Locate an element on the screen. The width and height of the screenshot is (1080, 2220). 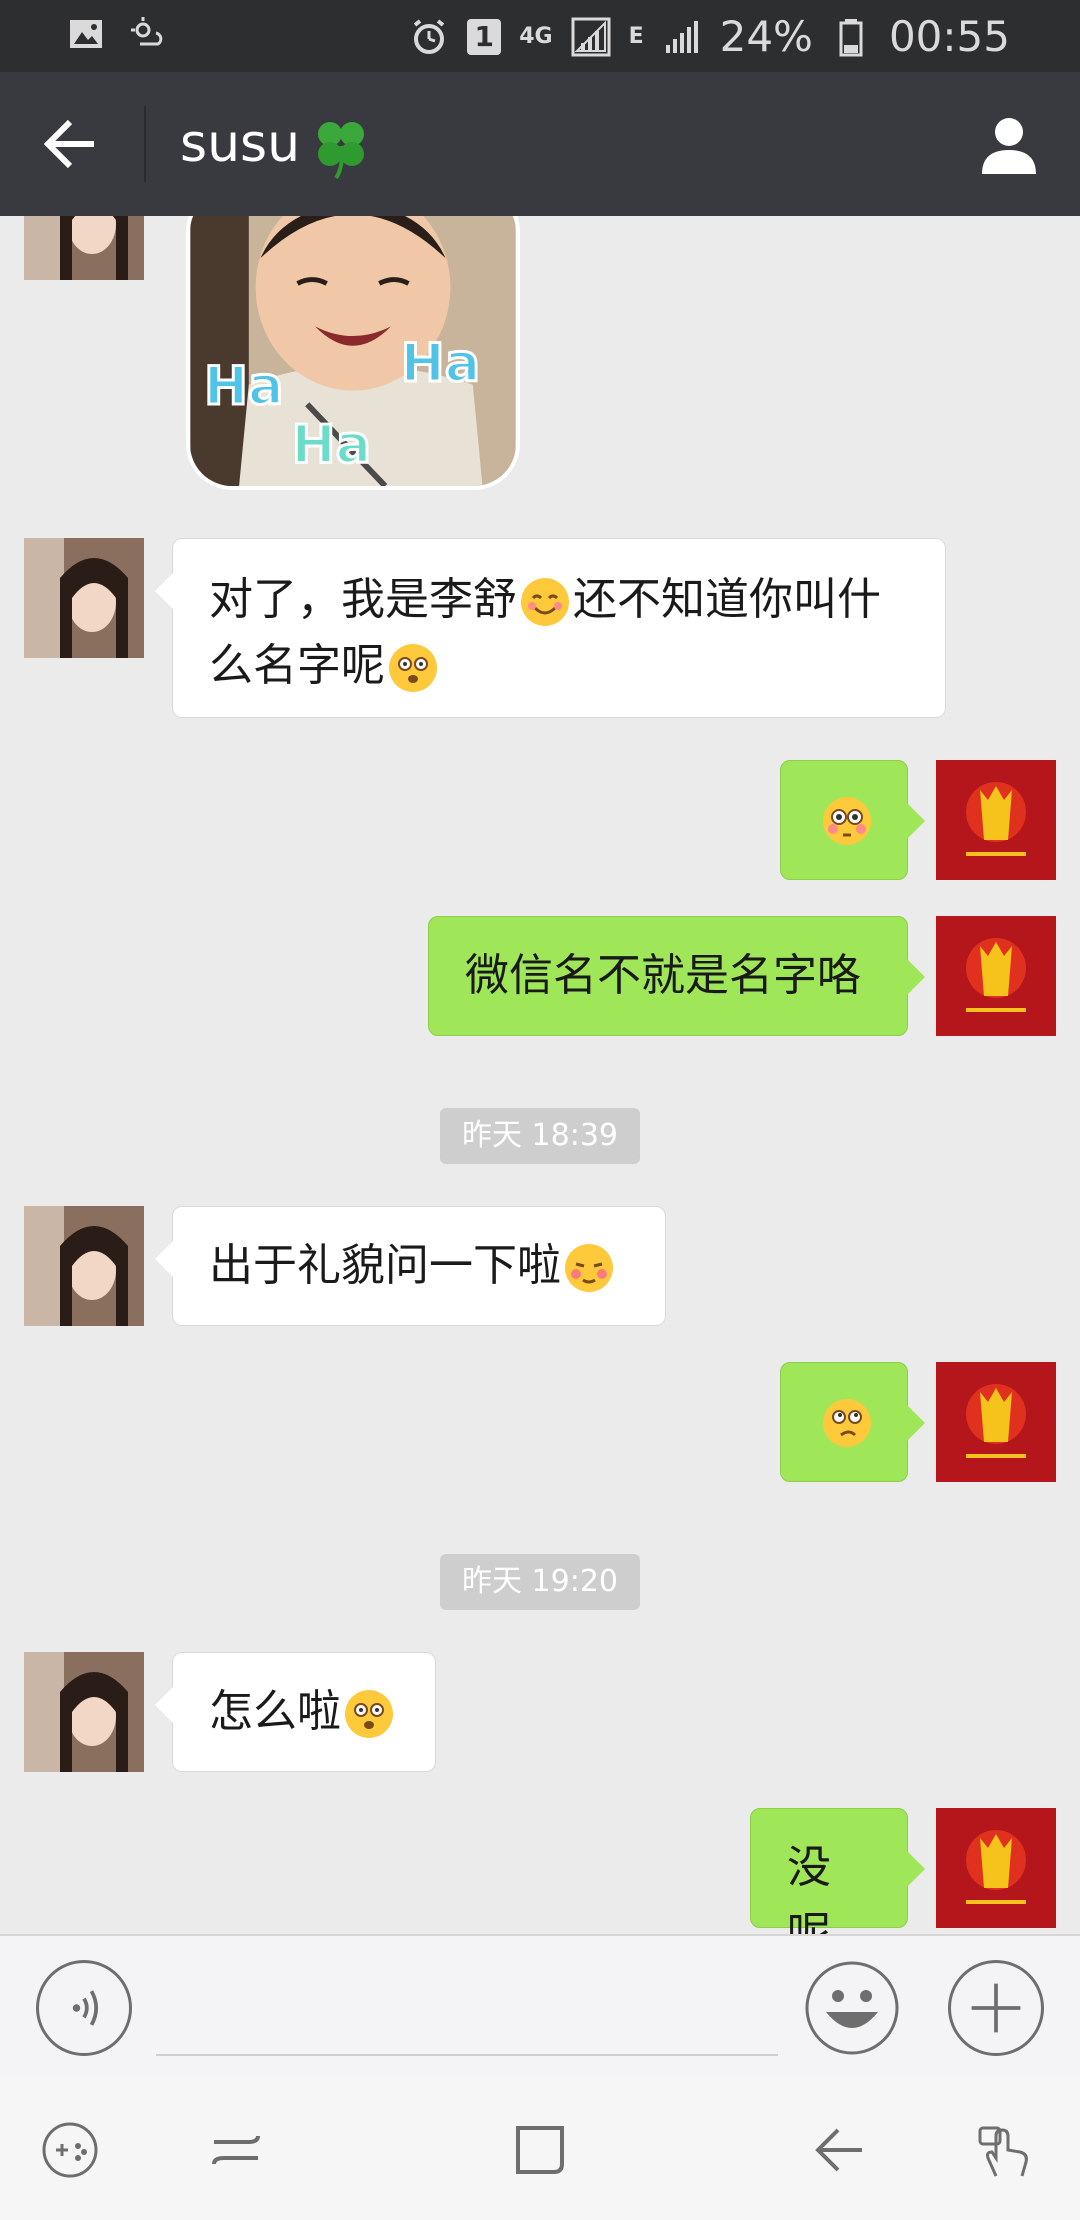
received-message: 对了，我是李舒 还不知道你叫什么名字呢 is located at coordinates (550, 628).